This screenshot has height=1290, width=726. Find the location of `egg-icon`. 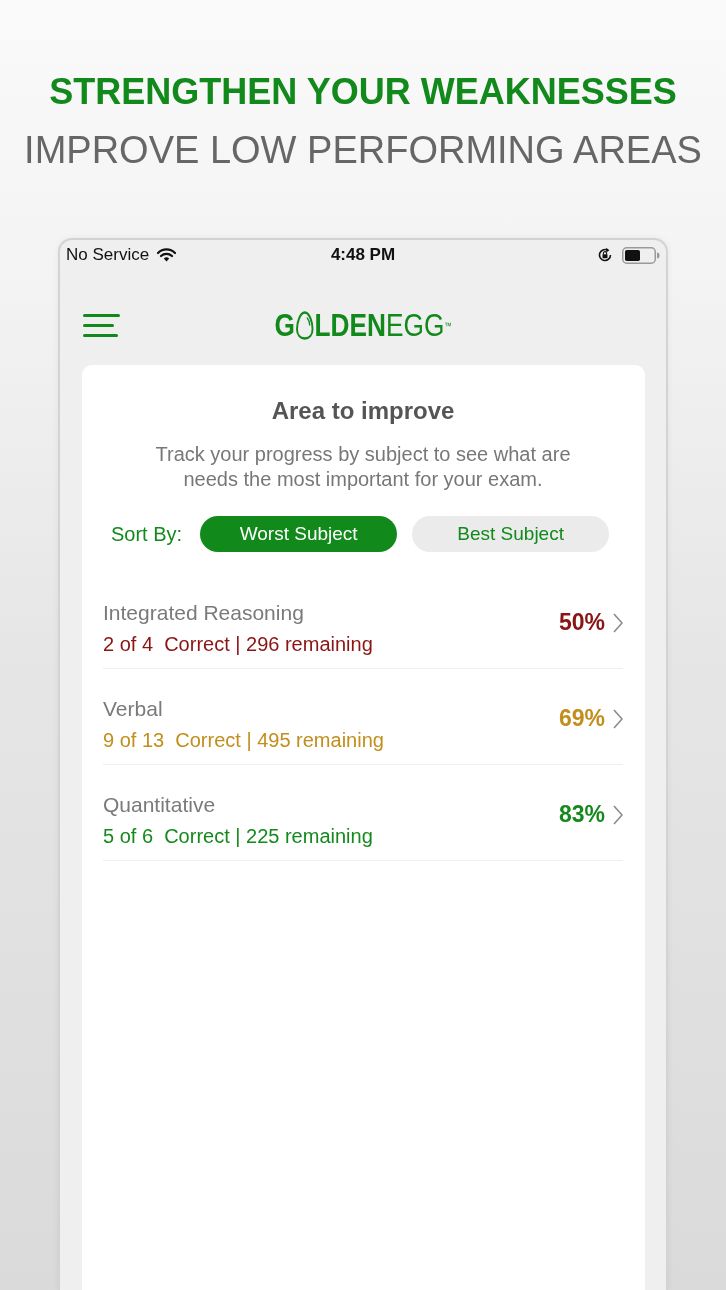

egg-icon is located at coordinates (304, 325).